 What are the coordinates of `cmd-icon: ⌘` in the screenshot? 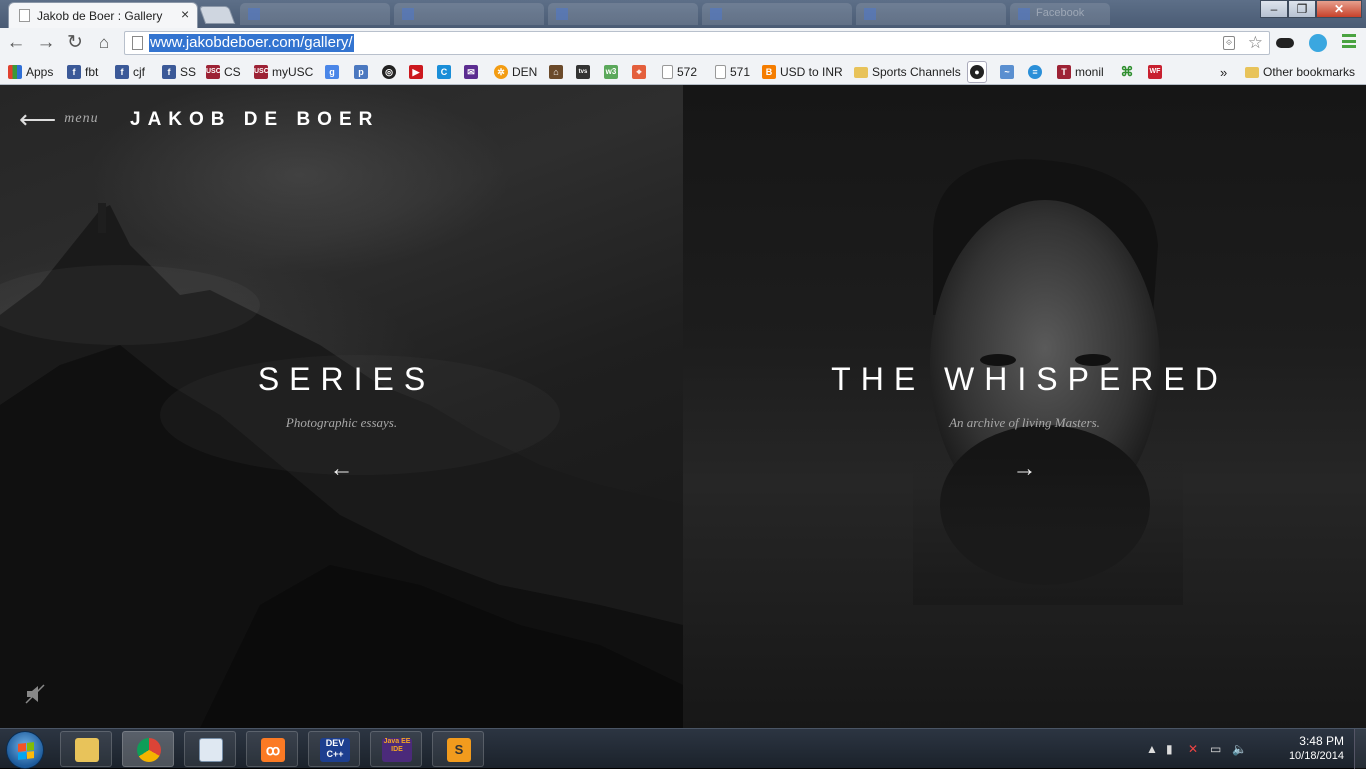 It's located at (1127, 71).